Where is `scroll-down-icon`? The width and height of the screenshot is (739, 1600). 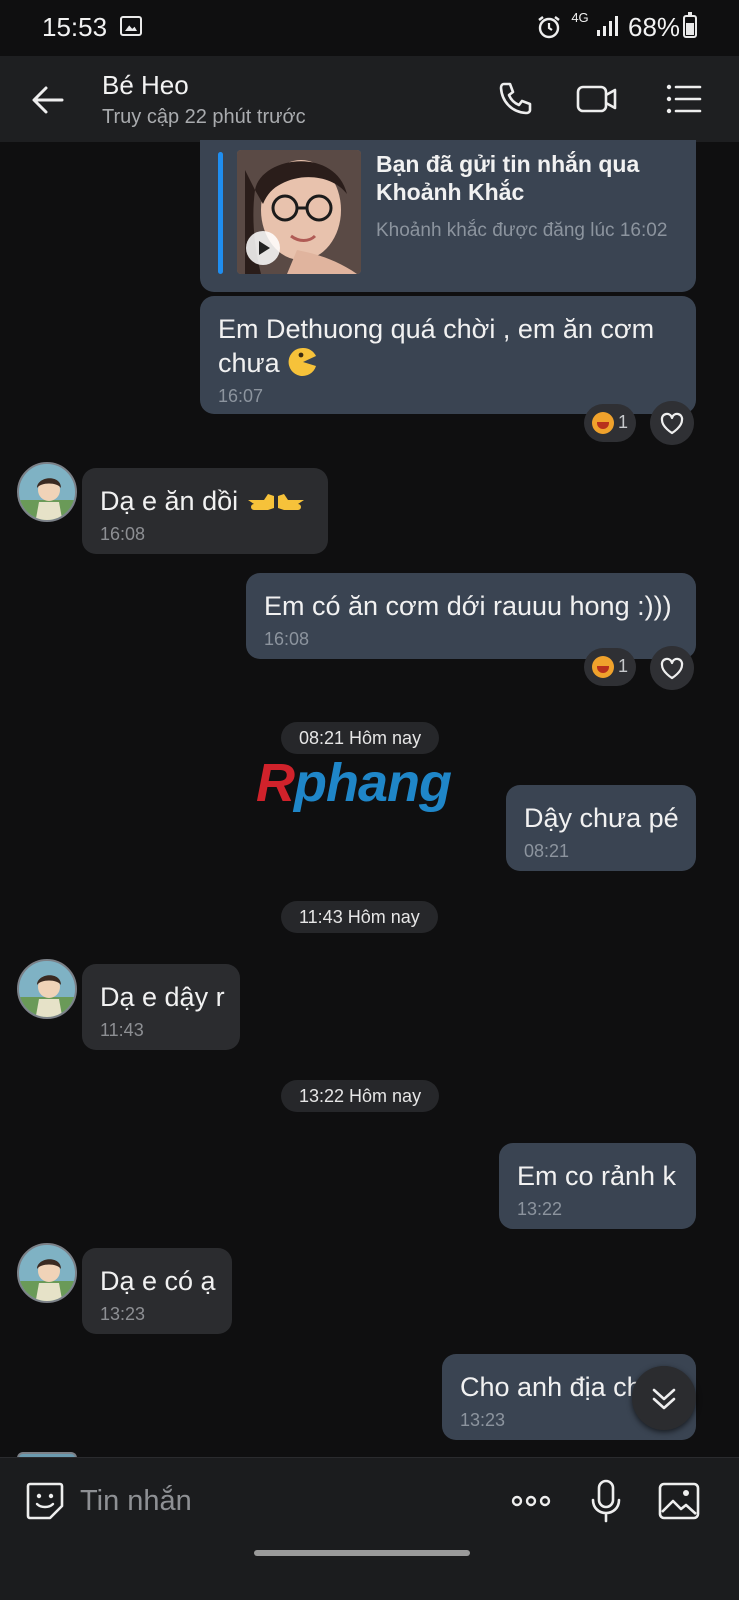
scroll-down-icon is located at coordinates (664, 1398).